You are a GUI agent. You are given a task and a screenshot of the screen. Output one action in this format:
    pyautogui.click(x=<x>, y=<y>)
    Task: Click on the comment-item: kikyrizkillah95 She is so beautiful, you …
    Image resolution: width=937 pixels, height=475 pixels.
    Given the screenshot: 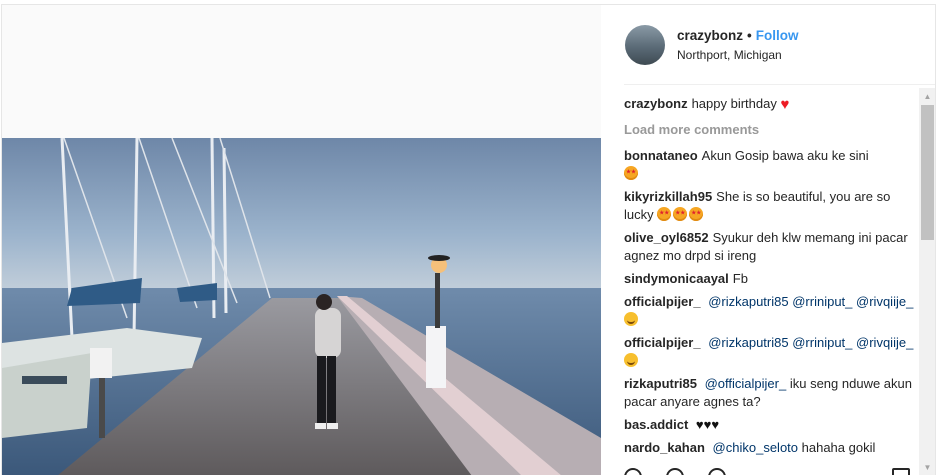 What is the action you would take?
    pyautogui.click(x=769, y=206)
    